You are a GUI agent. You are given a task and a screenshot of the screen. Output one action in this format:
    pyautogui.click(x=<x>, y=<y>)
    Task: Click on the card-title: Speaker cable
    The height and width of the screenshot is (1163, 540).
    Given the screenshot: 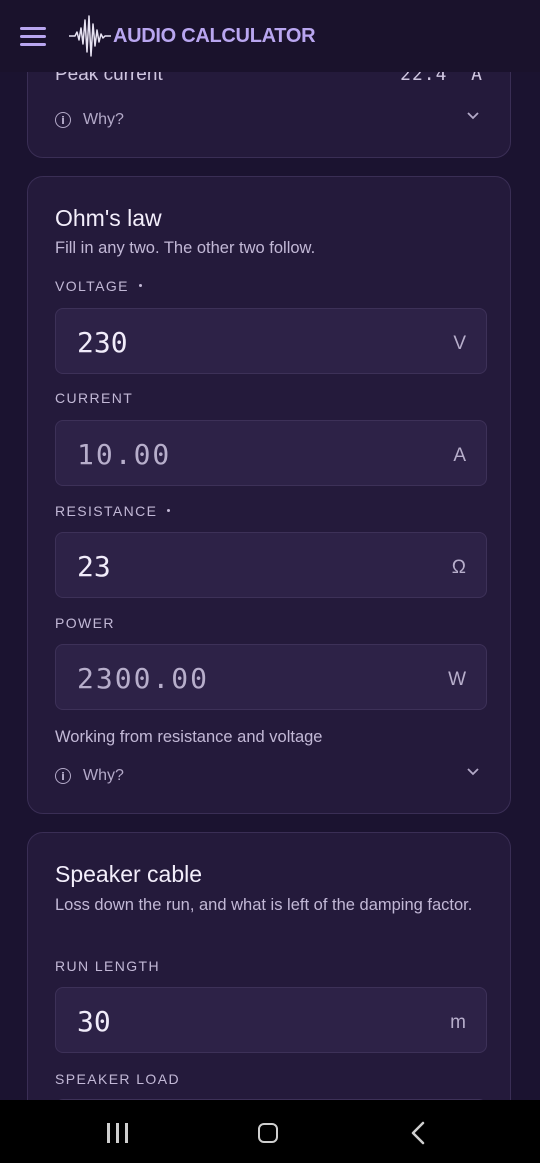 What is the action you would take?
    pyautogui.click(x=129, y=874)
    